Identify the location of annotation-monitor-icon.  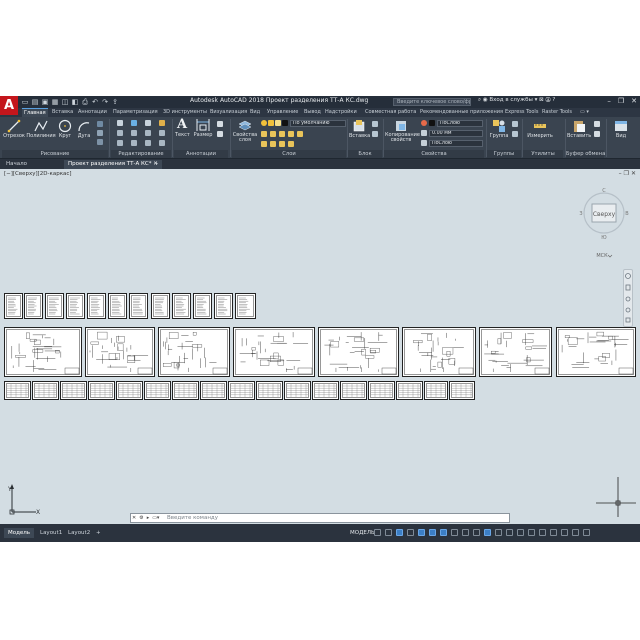
(531, 532).